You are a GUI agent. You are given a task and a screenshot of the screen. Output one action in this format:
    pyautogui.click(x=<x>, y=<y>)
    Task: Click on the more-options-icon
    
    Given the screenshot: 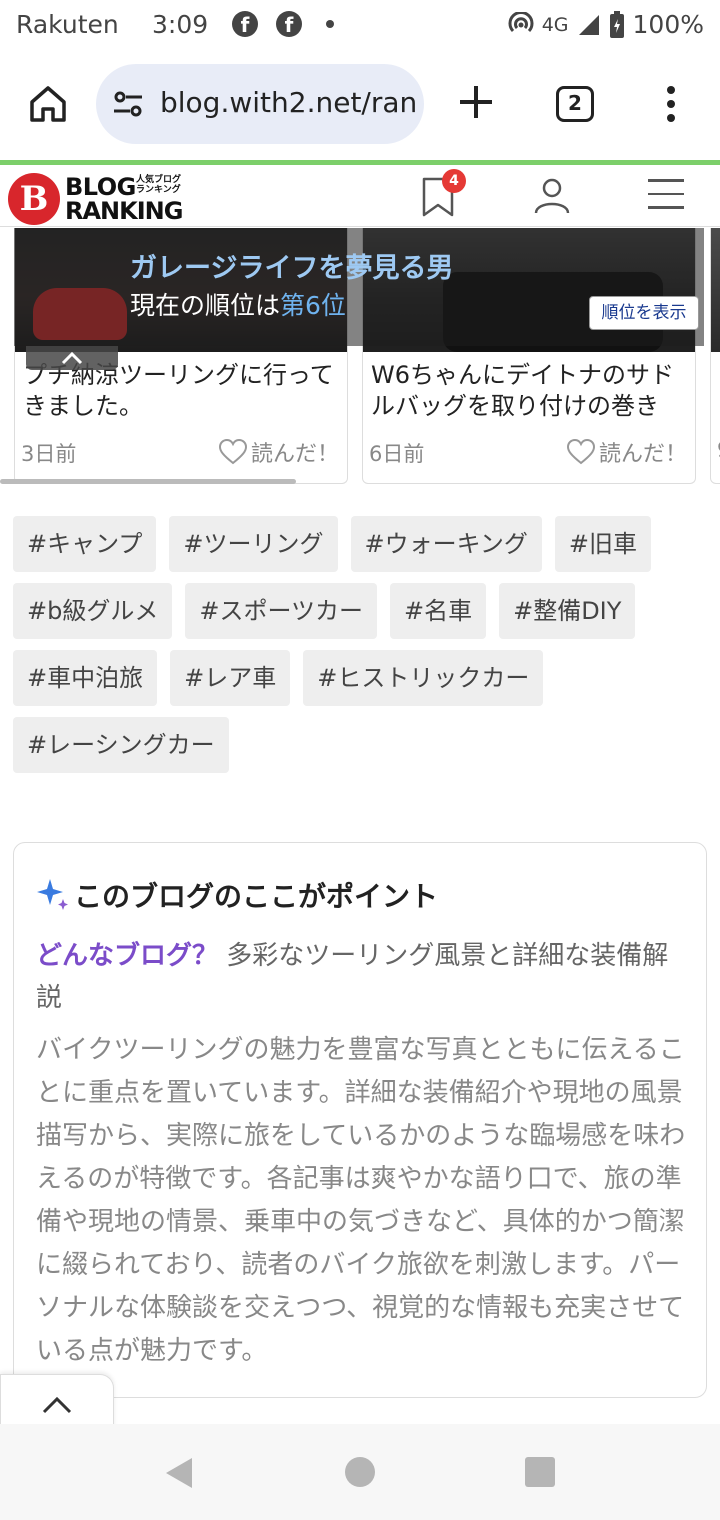 What is the action you would take?
    pyautogui.click(x=671, y=106)
    